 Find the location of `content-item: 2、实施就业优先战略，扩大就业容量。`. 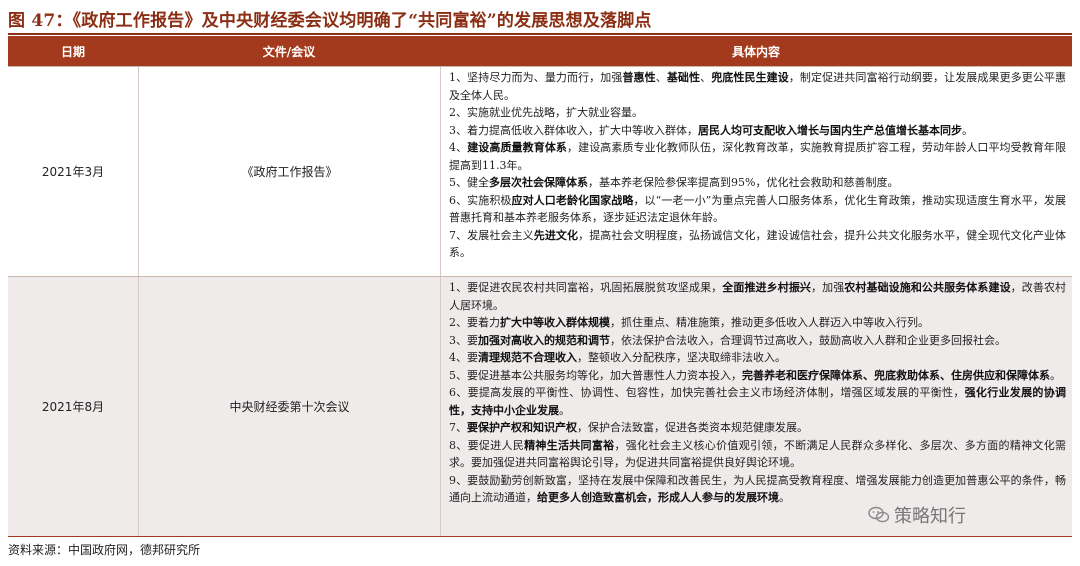

content-item: 2、实施就业优先战略，扩大就业容量。 is located at coordinates (757, 113).